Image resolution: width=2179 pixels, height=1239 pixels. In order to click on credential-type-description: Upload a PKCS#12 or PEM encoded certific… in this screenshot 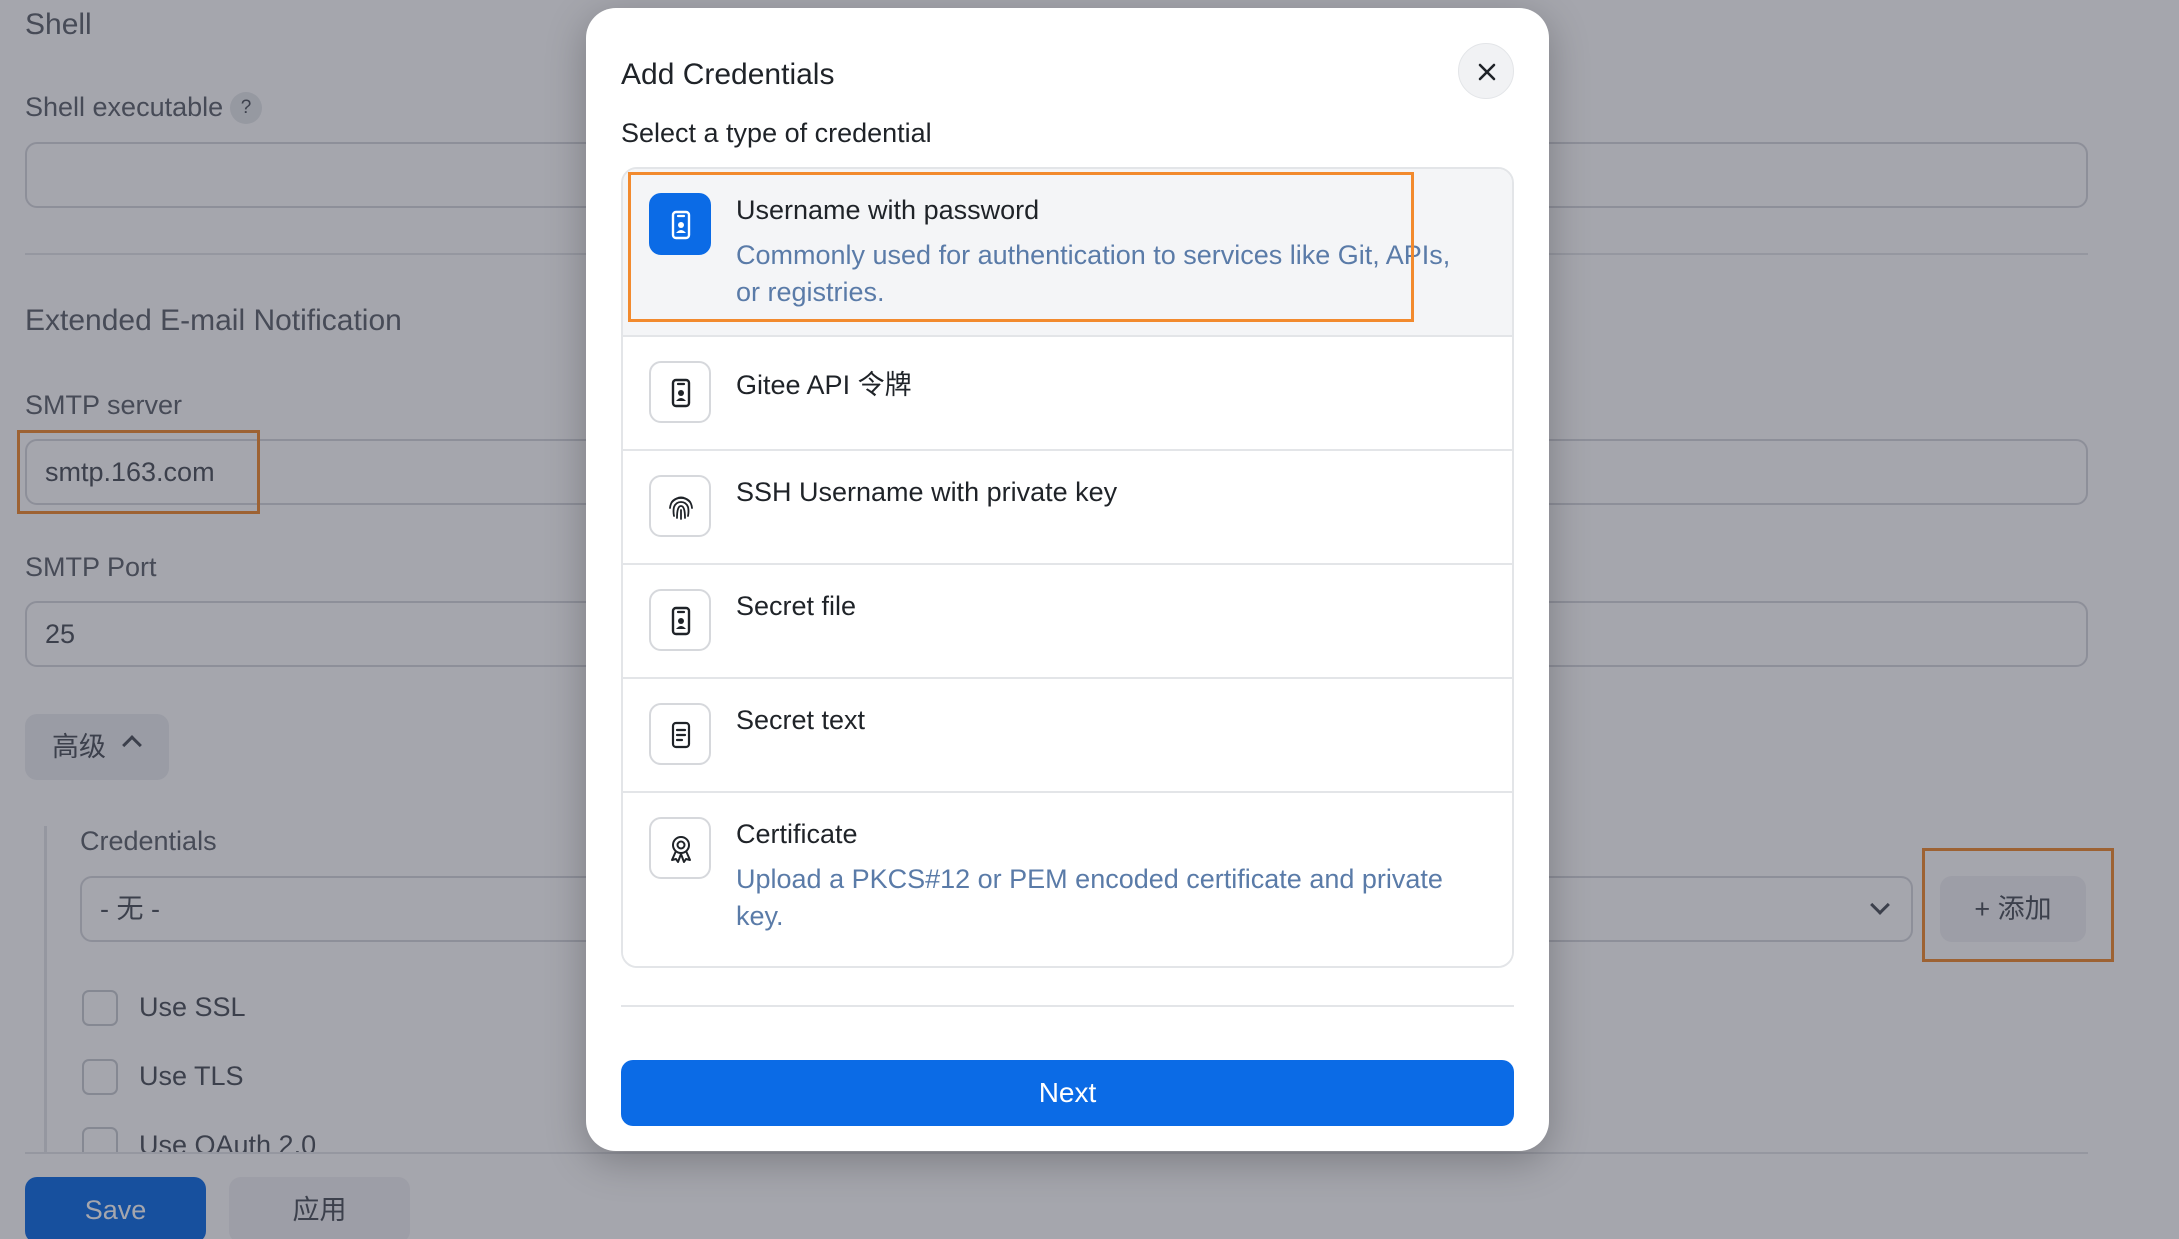, I will do `click(1089, 897)`.